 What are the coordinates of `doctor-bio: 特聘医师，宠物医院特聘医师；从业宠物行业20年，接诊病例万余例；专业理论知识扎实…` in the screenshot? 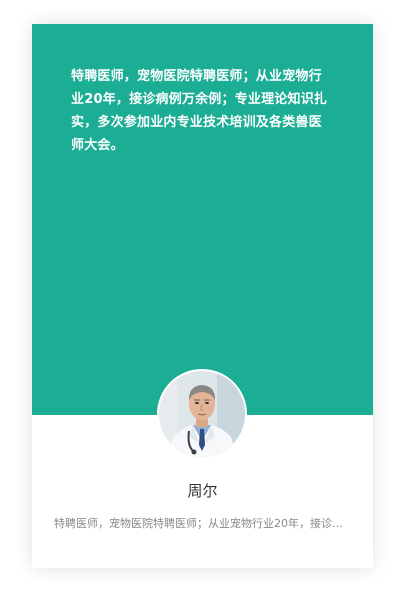 It's located at (199, 111).